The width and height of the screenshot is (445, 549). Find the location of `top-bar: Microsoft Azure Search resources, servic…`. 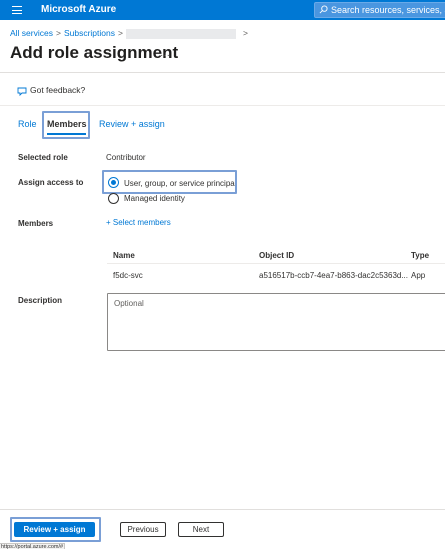

top-bar: Microsoft Azure Search resources, servic… is located at coordinates (222, 10).